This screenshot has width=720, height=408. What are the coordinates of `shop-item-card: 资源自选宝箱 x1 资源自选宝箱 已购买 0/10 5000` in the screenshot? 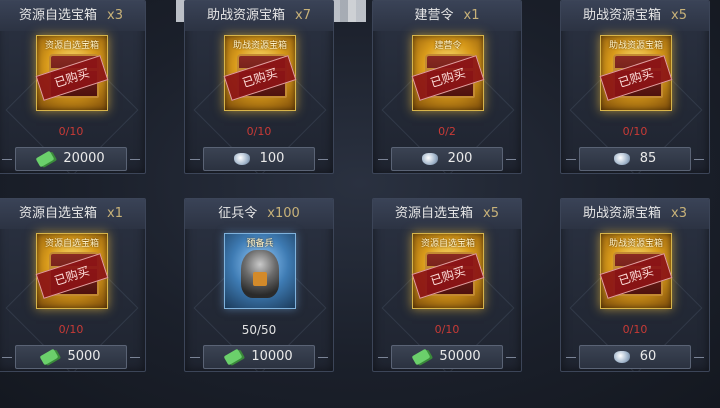 It's located at (73, 285).